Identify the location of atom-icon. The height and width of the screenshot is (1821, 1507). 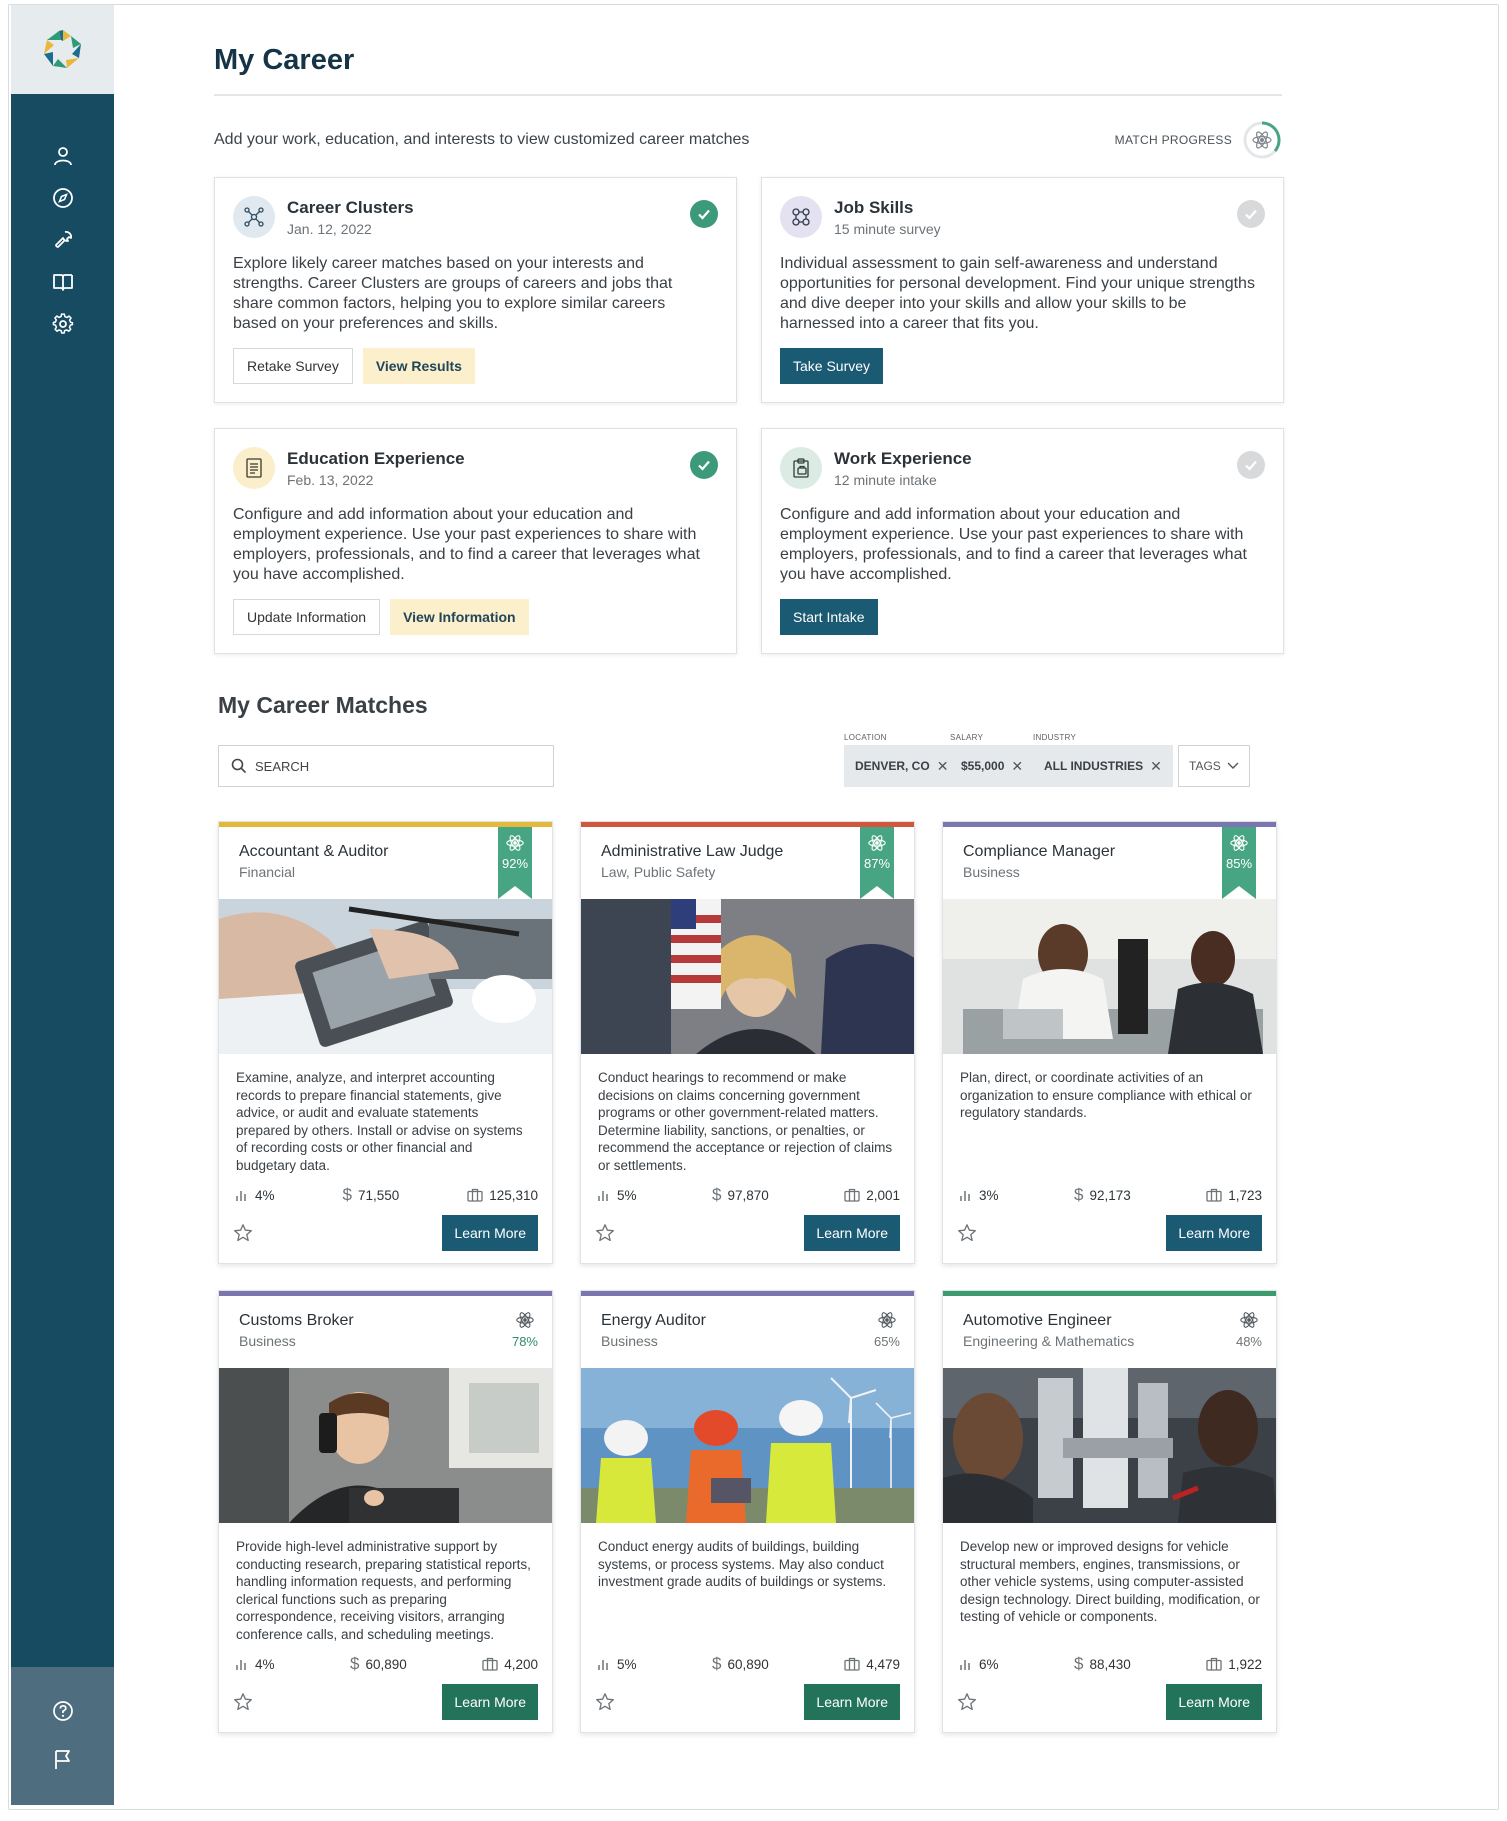
(877, 843).